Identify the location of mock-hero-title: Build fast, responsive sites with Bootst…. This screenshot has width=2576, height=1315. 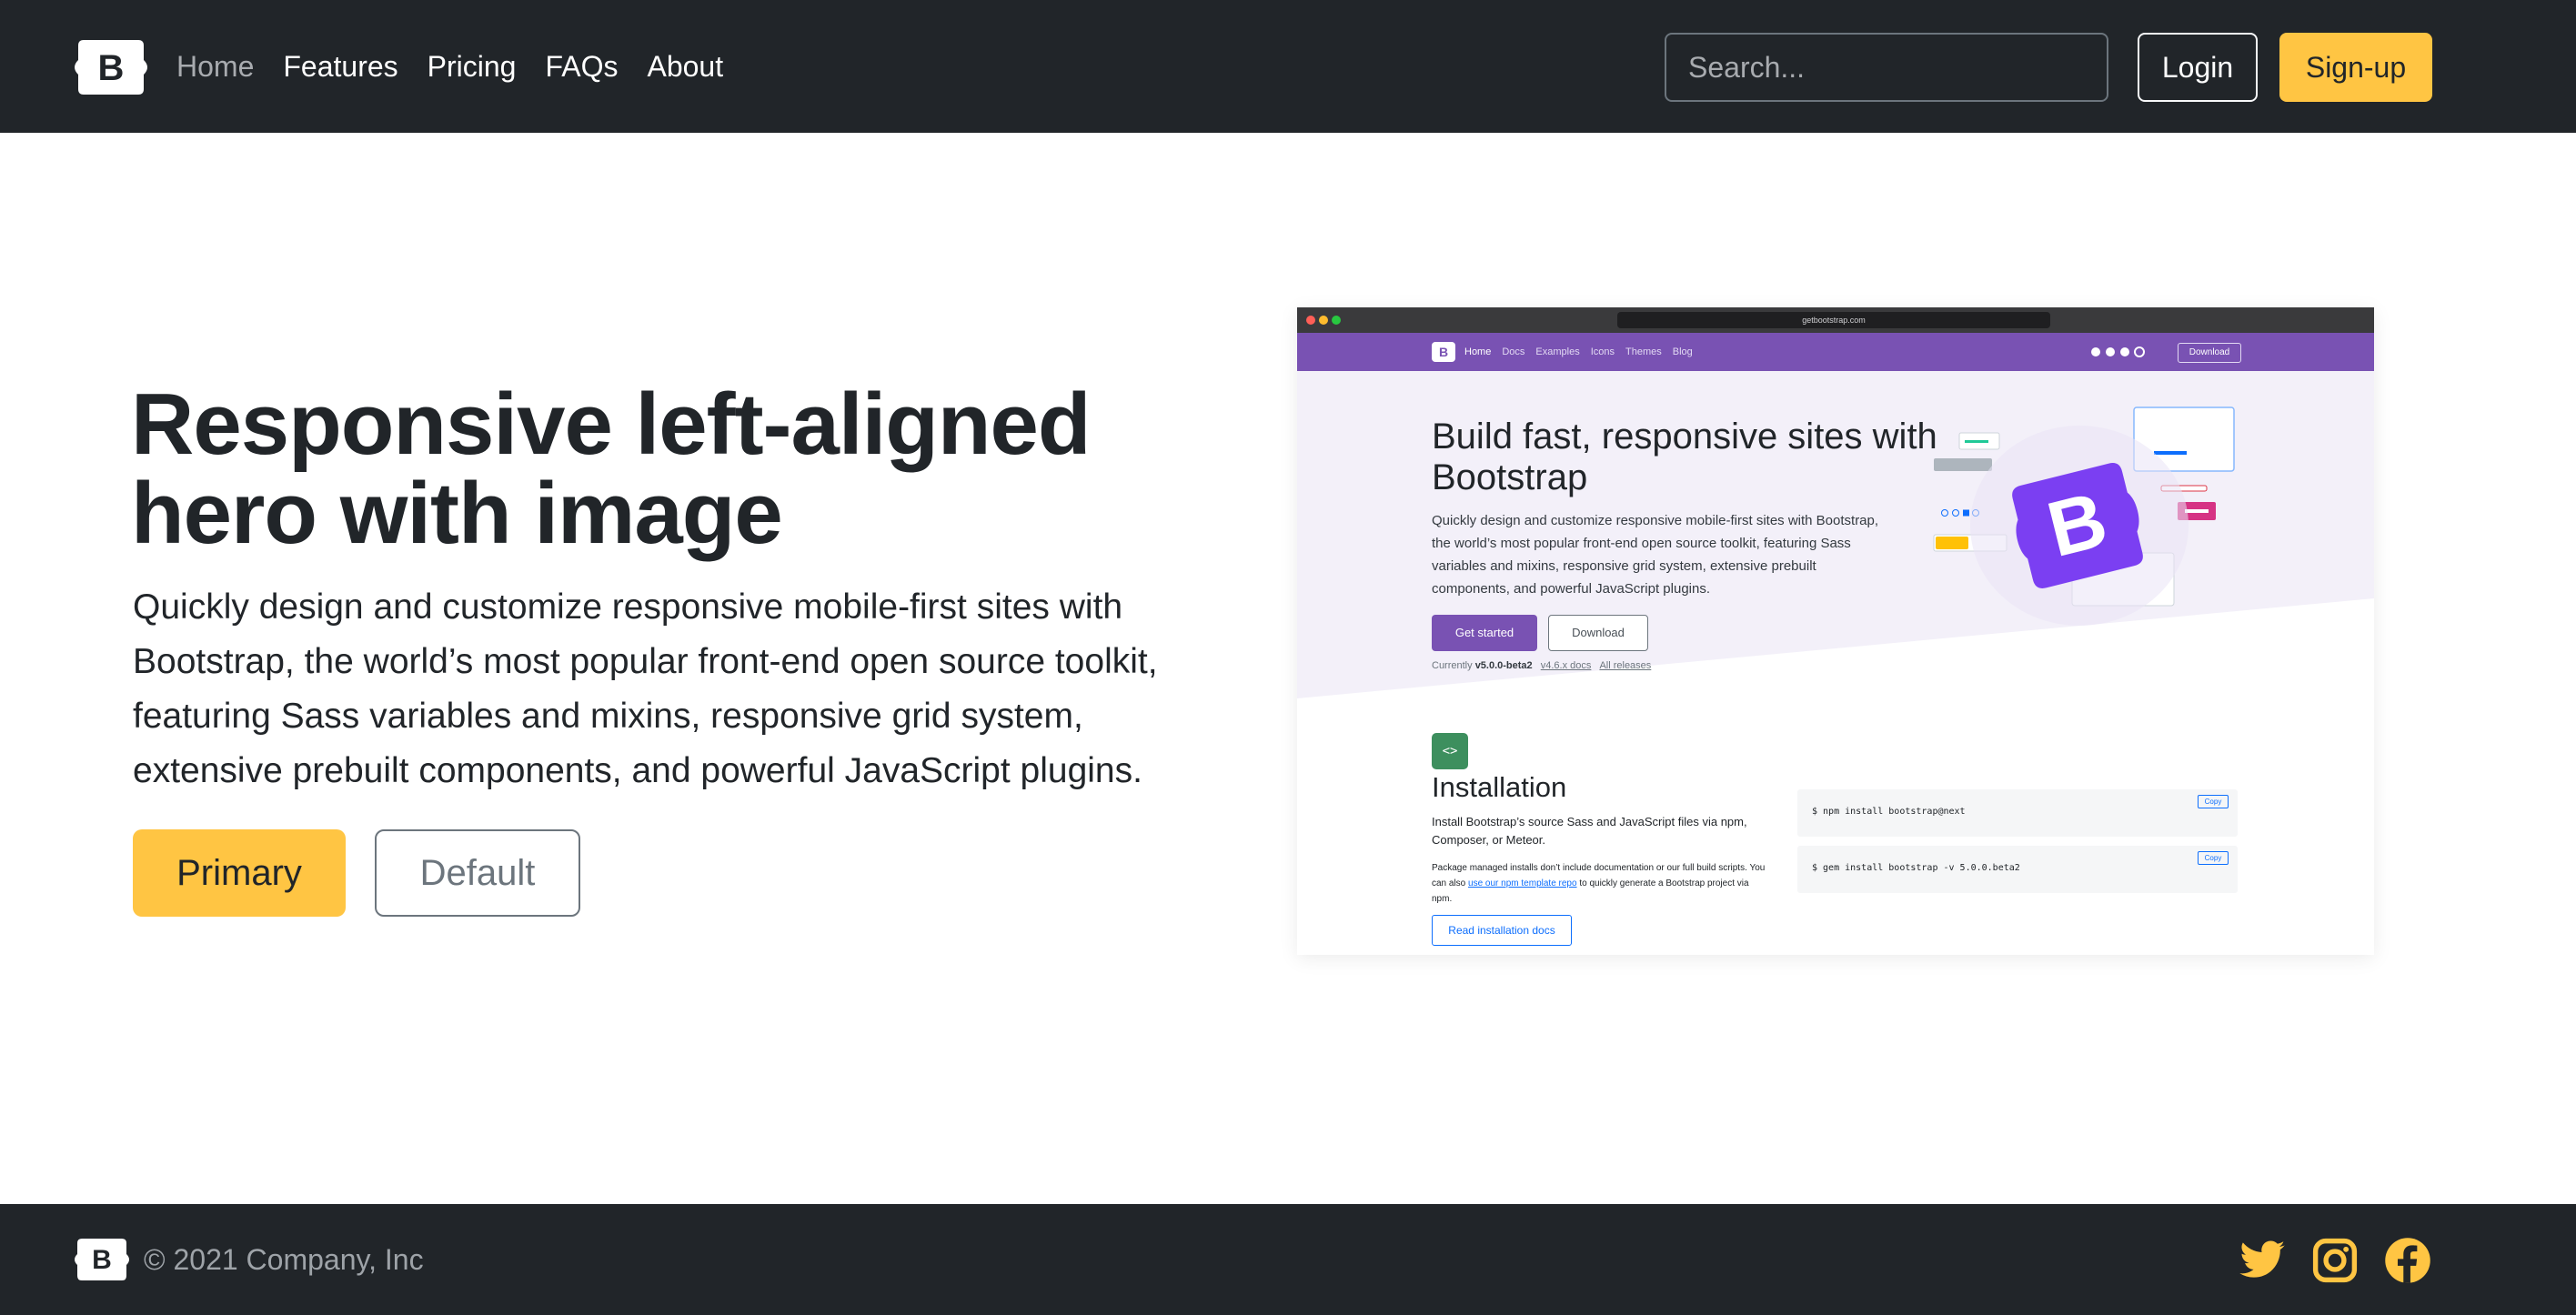
(1684, 457).